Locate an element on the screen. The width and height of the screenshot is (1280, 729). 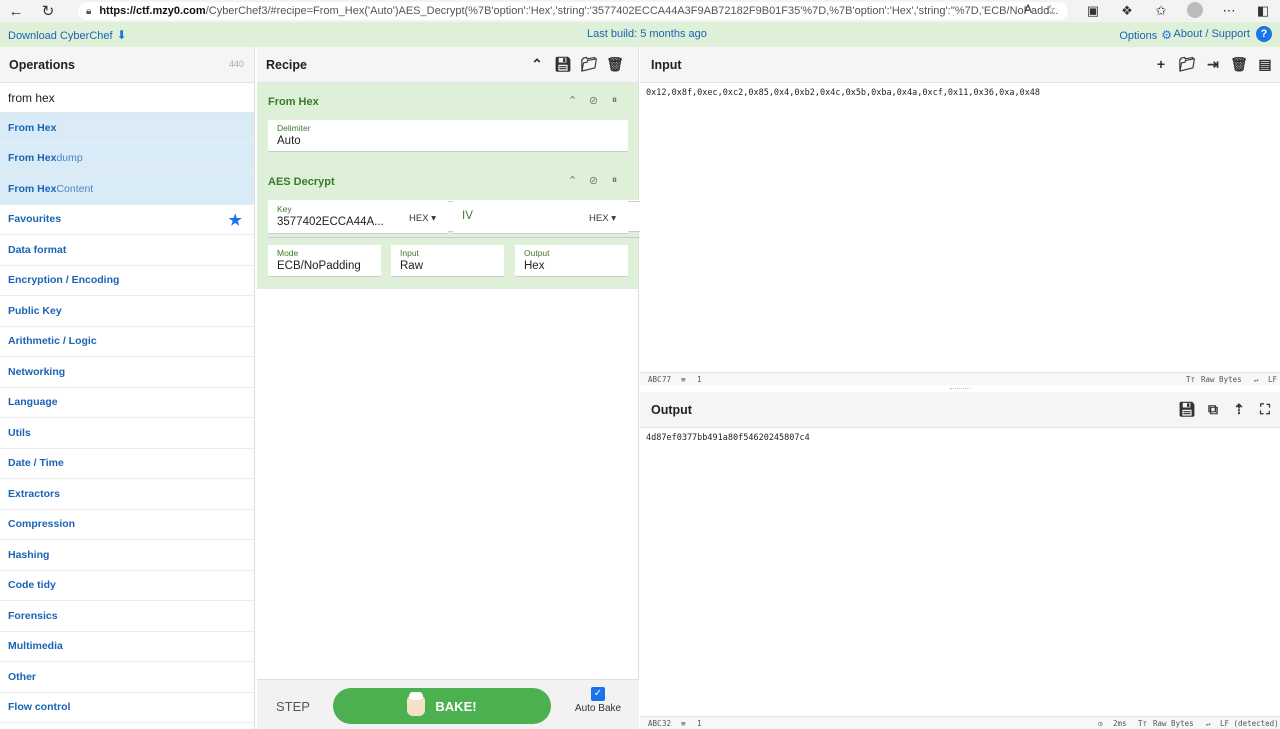
length-icon: ABC is located at coordinates (655, 723).